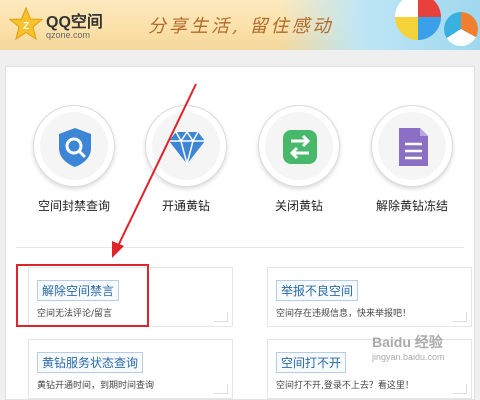 The width and height of the screenshot is (480, 400). I want to click on icon-item-ban-query: 空间封禁查询, so click(74, 159).